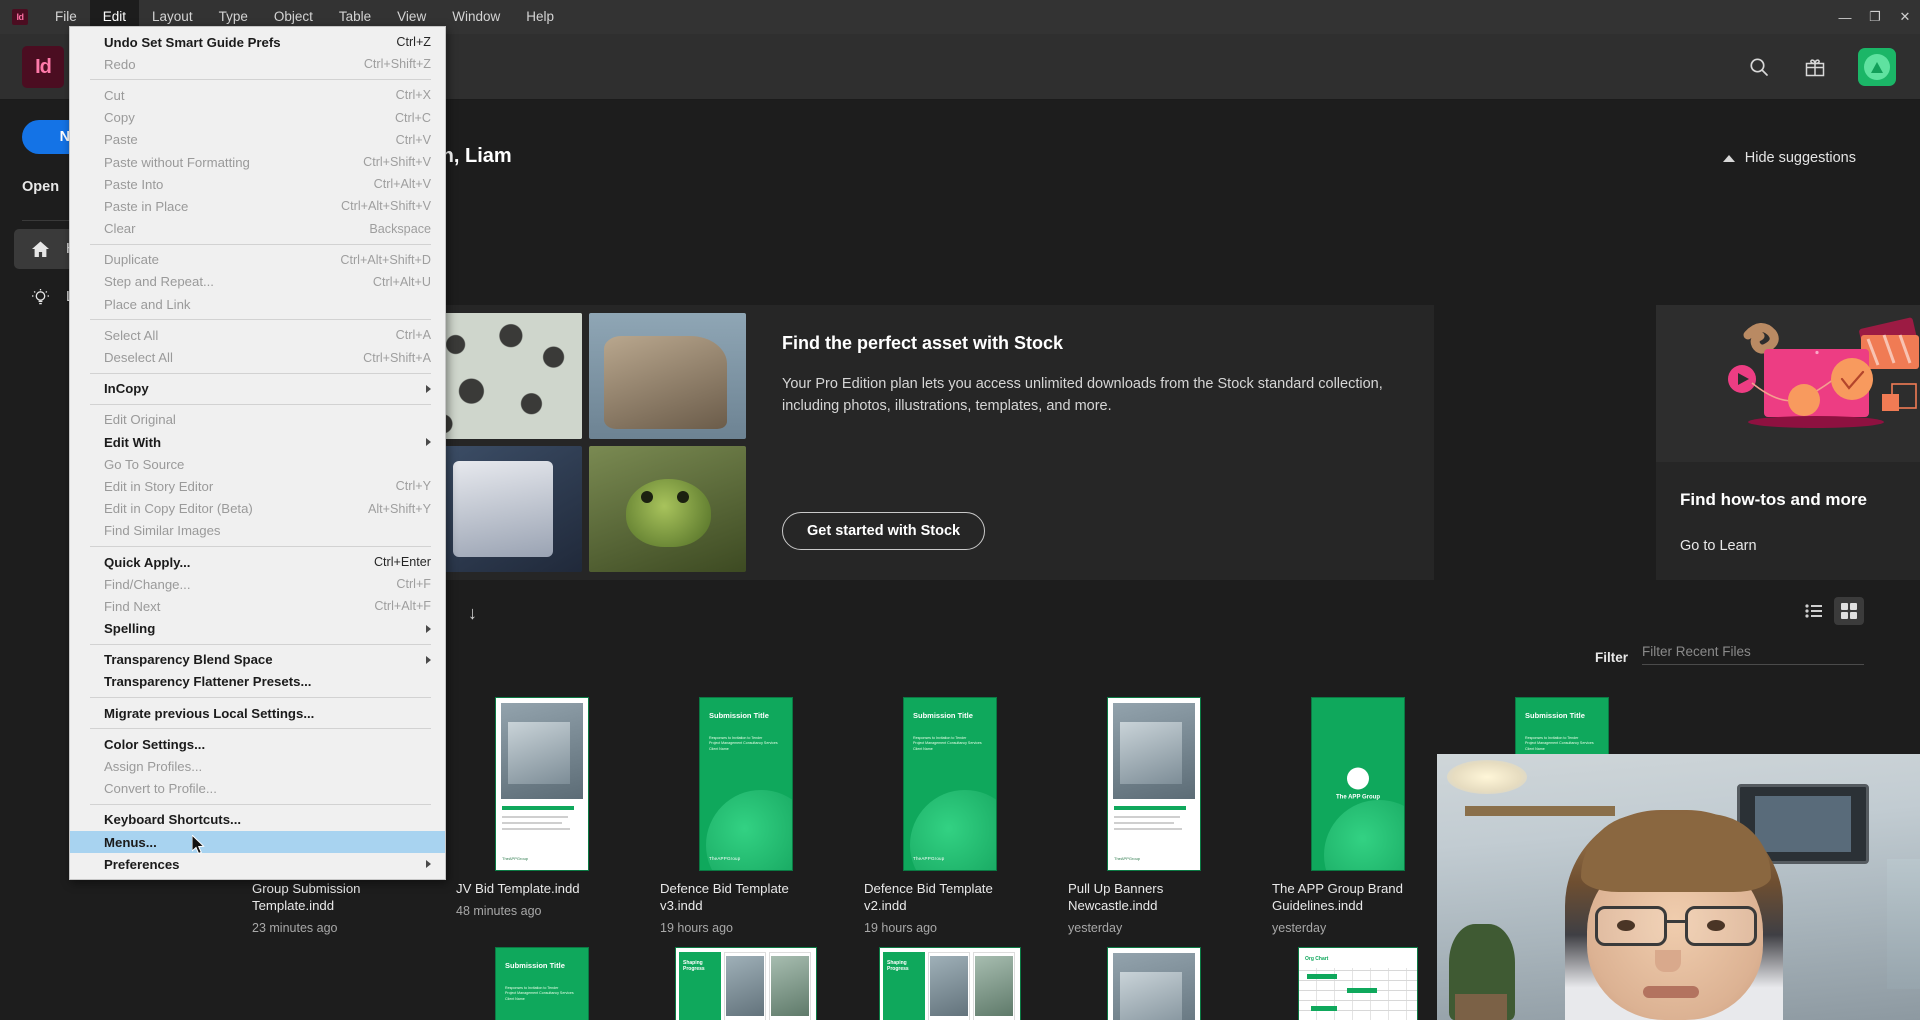  Describe the element at coordinates (257, 562) in the screenshot. I see `menu-item-quick-apply: Quick Apply... Ctrl+Enter` at that location.